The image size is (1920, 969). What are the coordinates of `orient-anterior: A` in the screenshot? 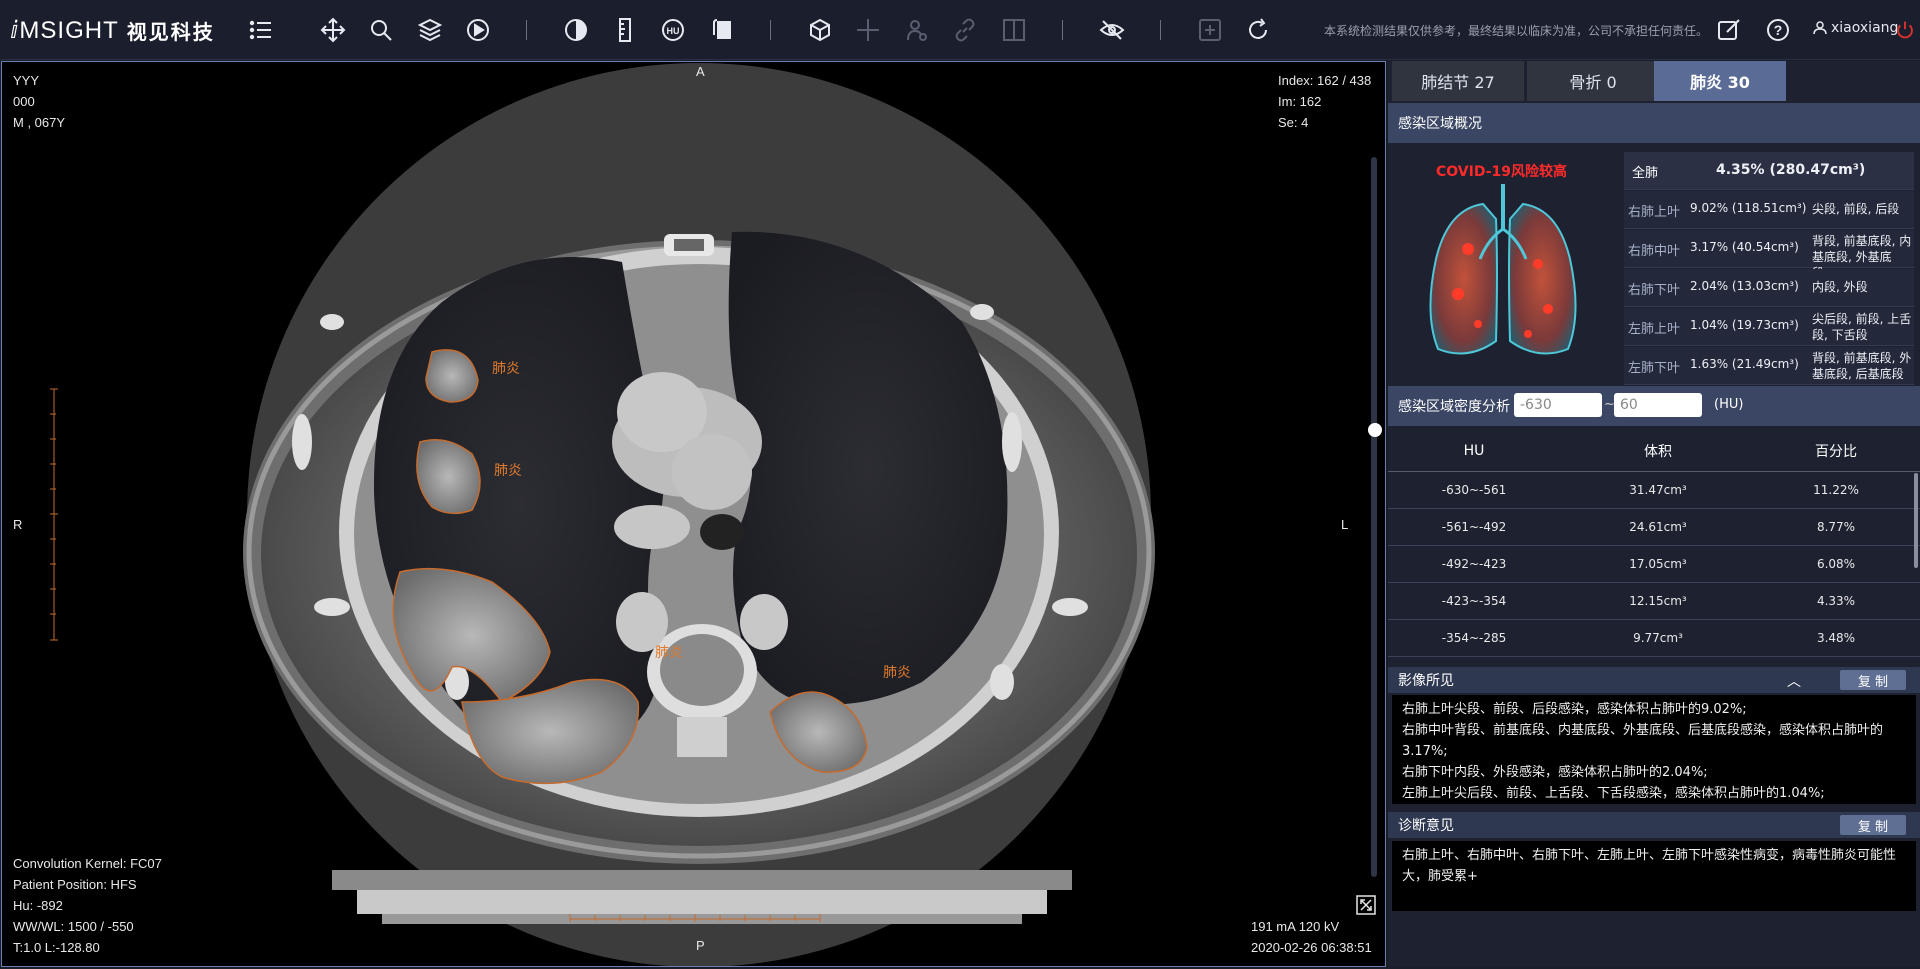 It's located at (700, 71).